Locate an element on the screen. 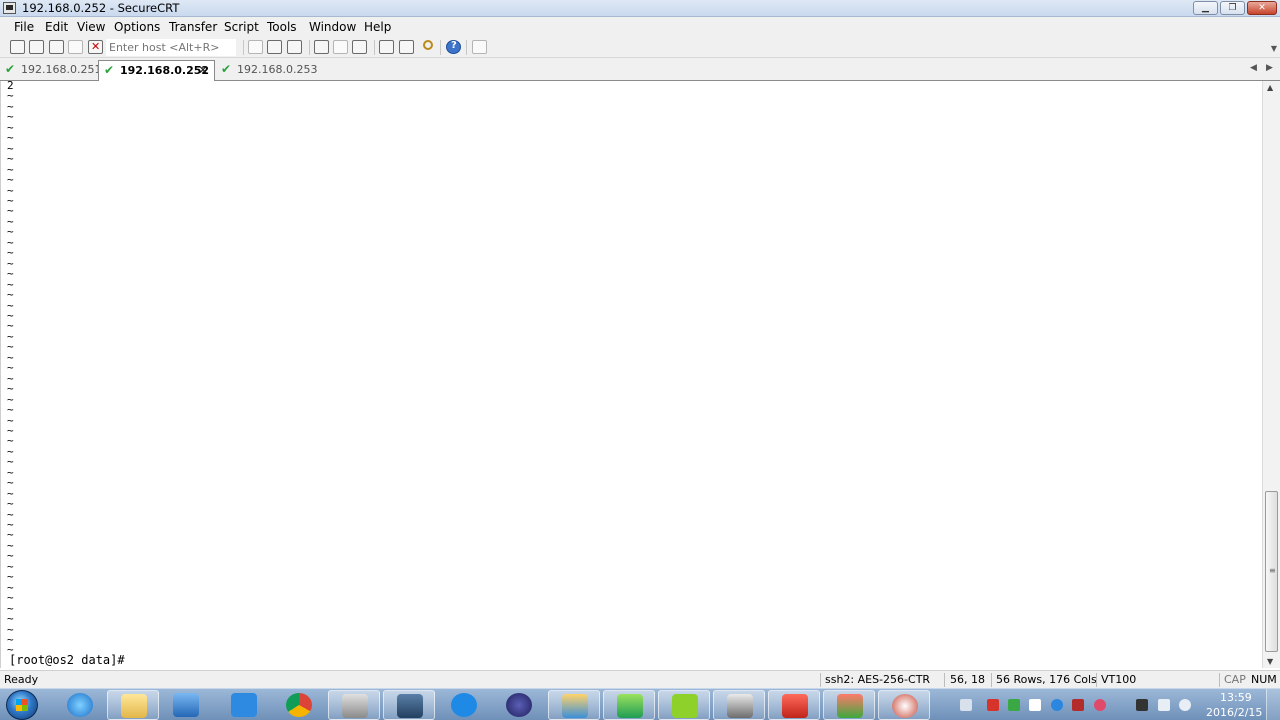  virtualbox-icon is located at coordinates (575, 706).